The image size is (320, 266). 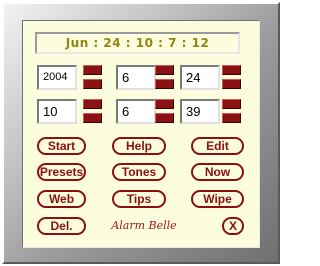 I want to click on close-button: X, so click(x=233, y=226).